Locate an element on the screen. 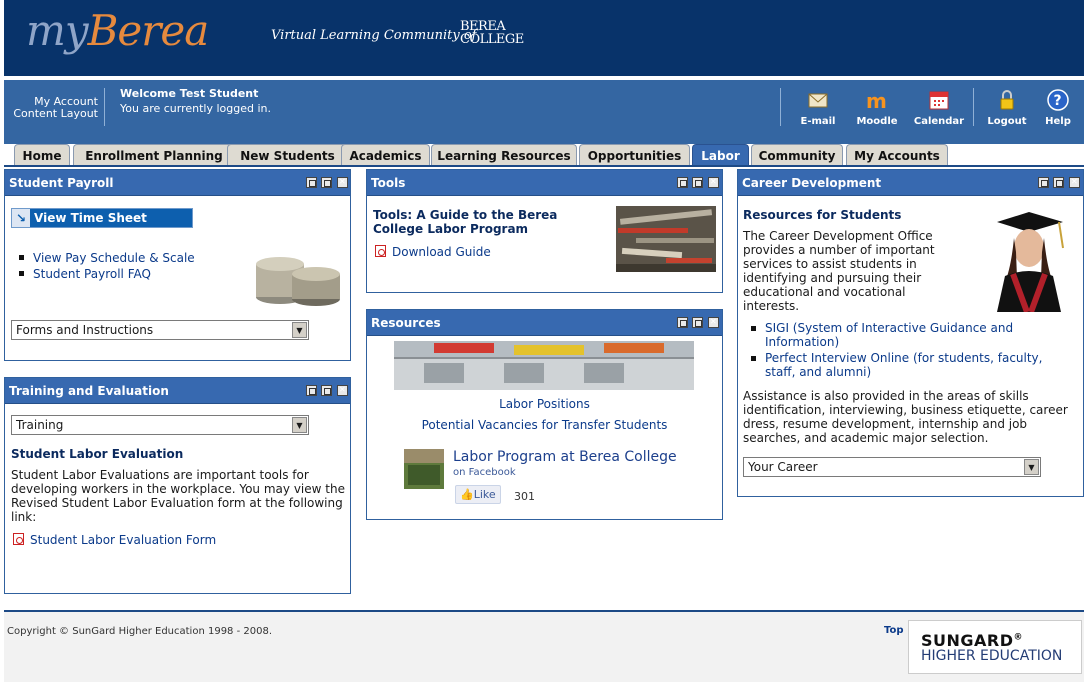 Image resolution: width=1088 pixels, height=682 pixels. pay-schedule-link: View Pay Schedule & Scale is located at coordinates (114, 258).